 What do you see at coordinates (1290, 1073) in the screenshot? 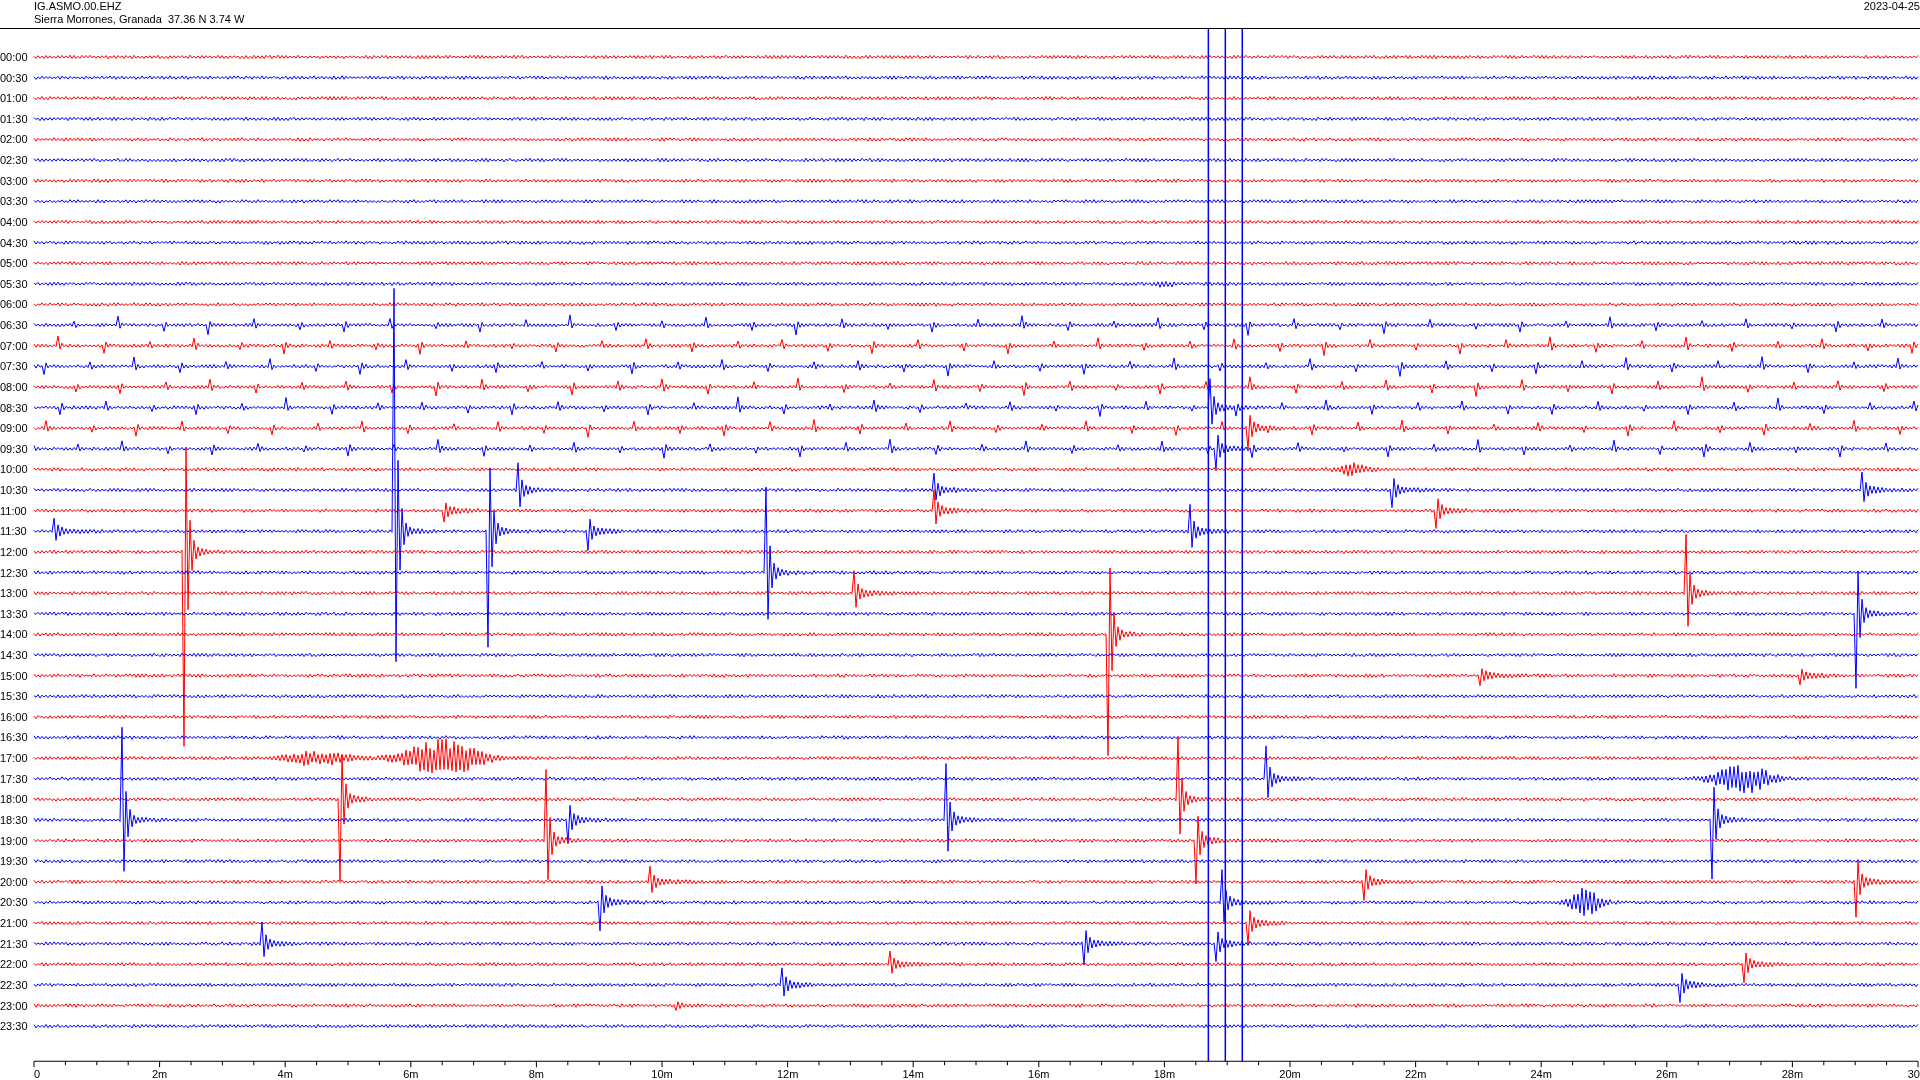
I see `axis-tick-label: 20m` at bounding box center [1290, 1073].